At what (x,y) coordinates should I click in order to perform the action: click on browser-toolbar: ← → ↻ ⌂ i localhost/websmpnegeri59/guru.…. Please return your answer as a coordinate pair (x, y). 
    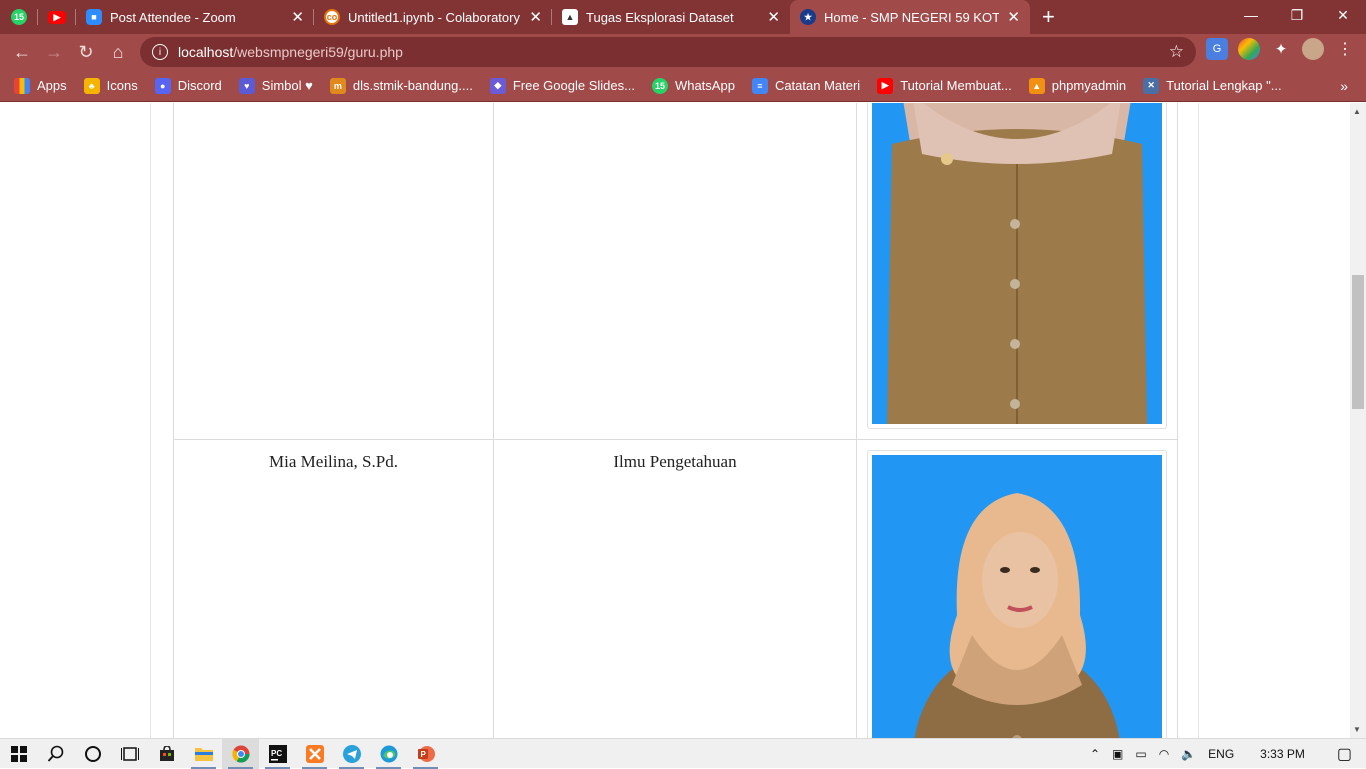
    Looking at the image, I should click on (683, 52).